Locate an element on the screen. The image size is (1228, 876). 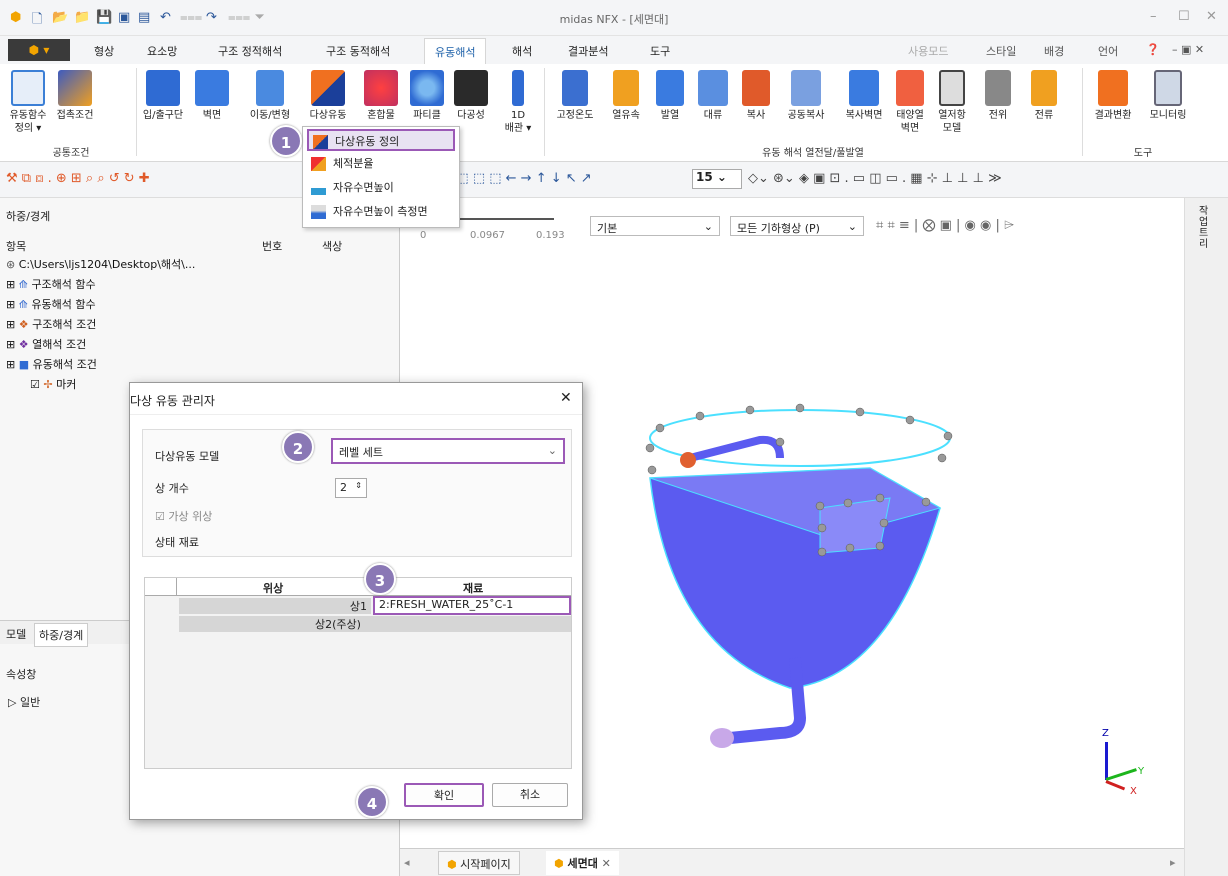
model-select: 레벨 세트 ⌄ is located at coordinates (448, 451).